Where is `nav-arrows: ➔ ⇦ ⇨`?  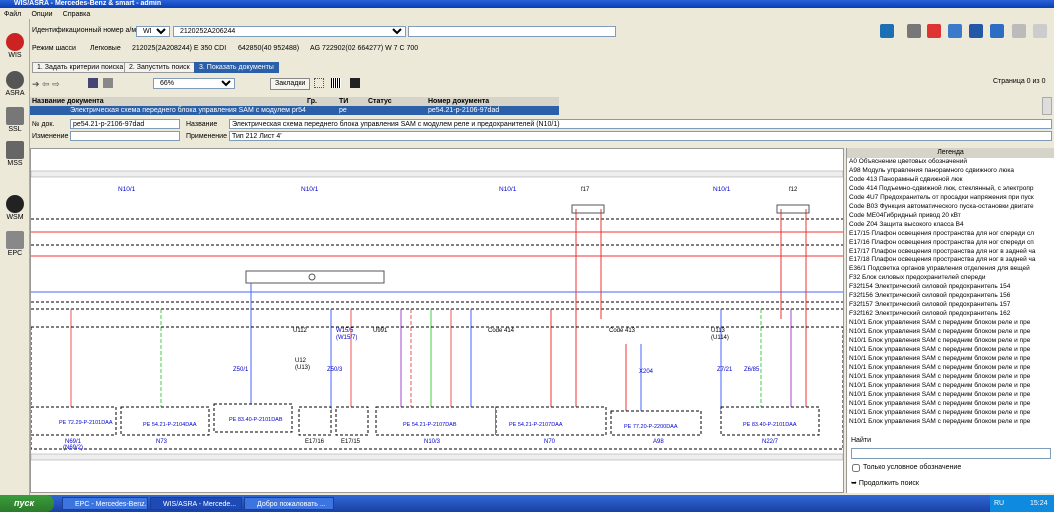
nav-arrows: ➔ ⇦ ⇨ is located at coordinates (62, 84).